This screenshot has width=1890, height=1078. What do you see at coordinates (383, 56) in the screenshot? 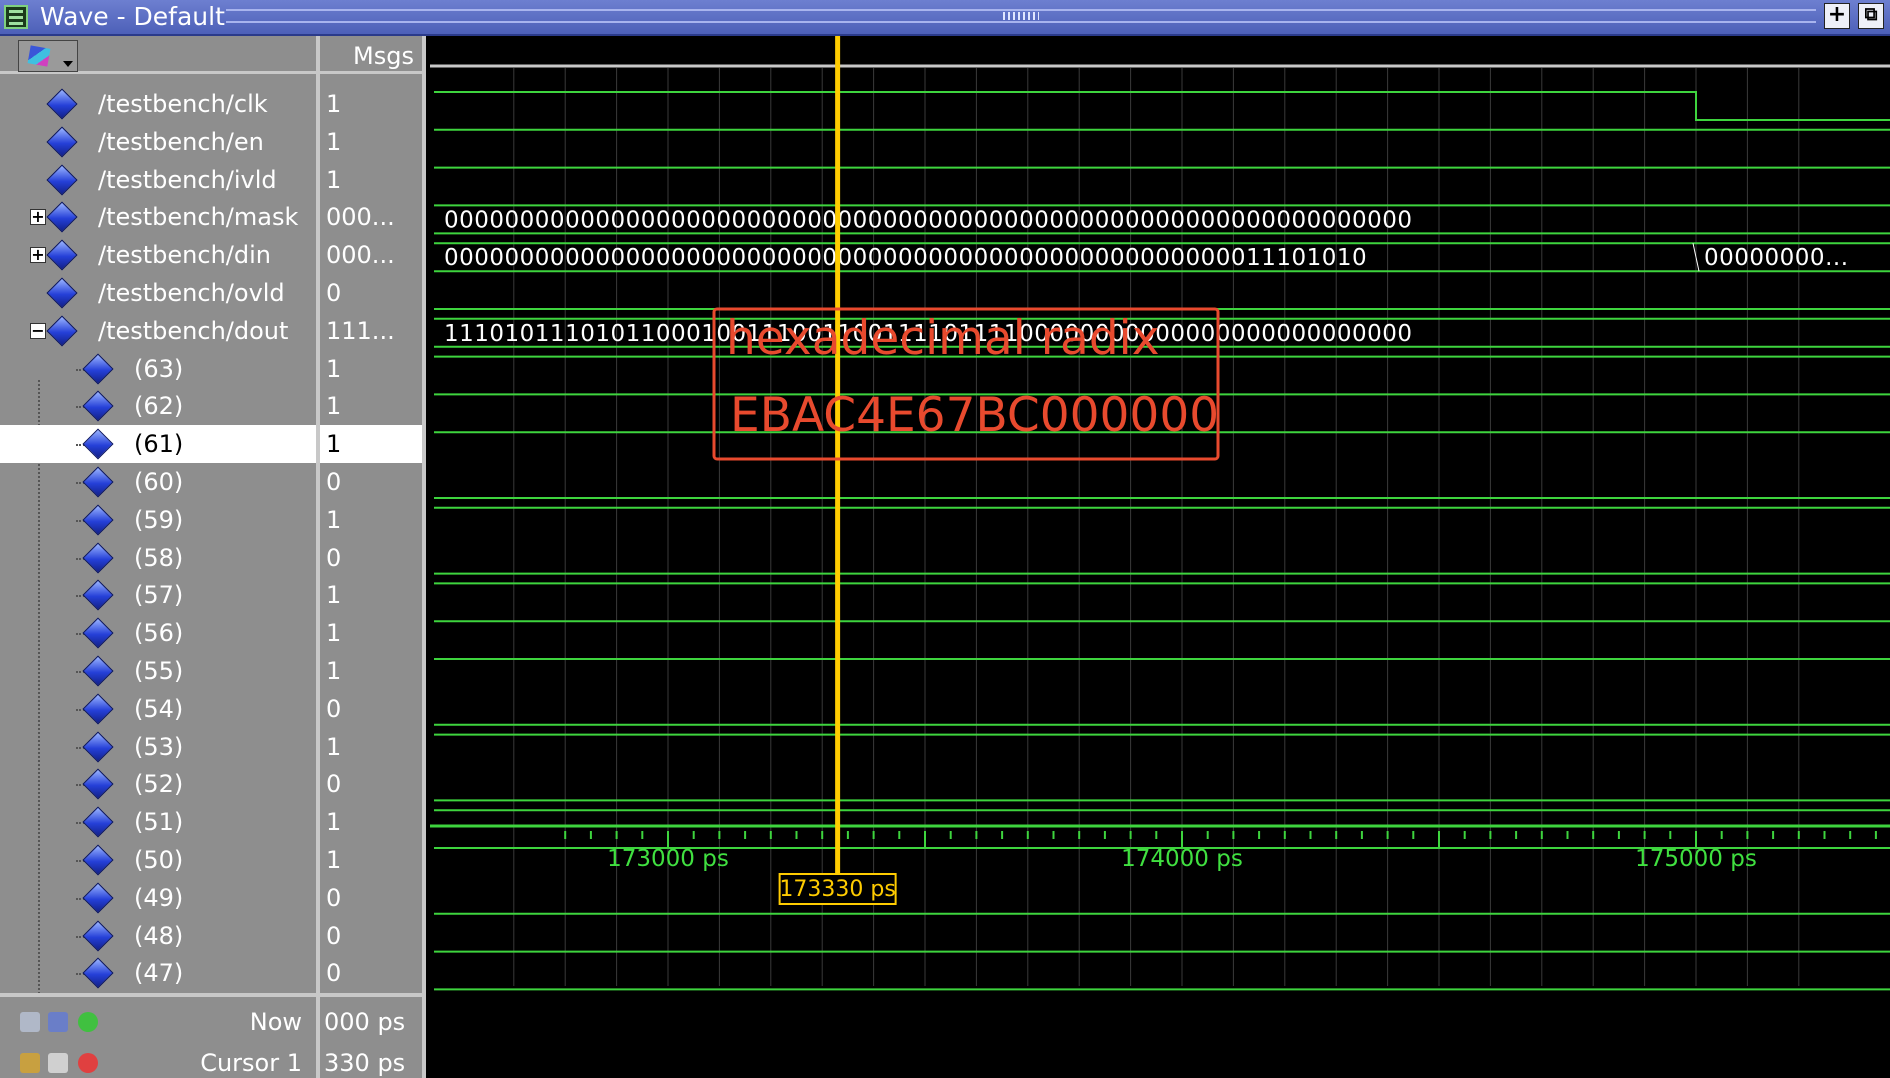
I see `msgs-header-label: Msgs` at bounding box center [383, 56].